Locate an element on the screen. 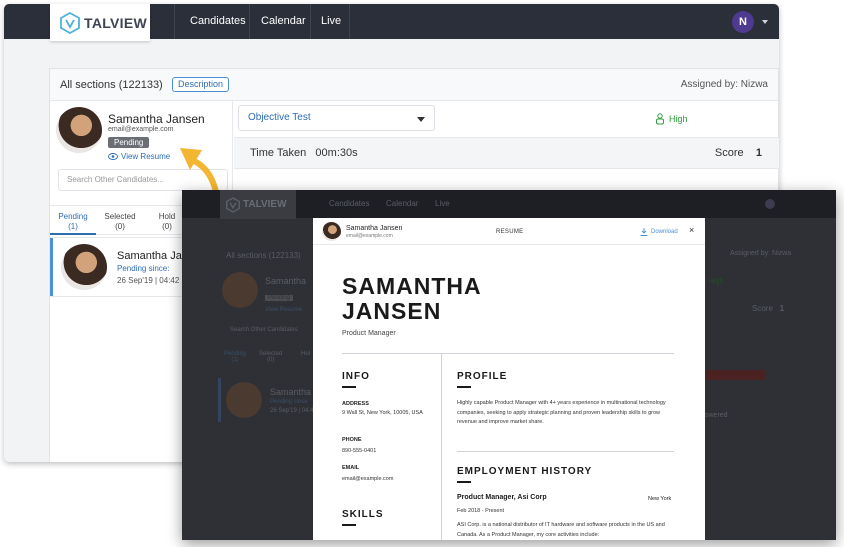 The width and height of the screenshot is (844, 547). time-score-row: Time Taken 00m:30s Score 1 is located at coordinates (506, 153).